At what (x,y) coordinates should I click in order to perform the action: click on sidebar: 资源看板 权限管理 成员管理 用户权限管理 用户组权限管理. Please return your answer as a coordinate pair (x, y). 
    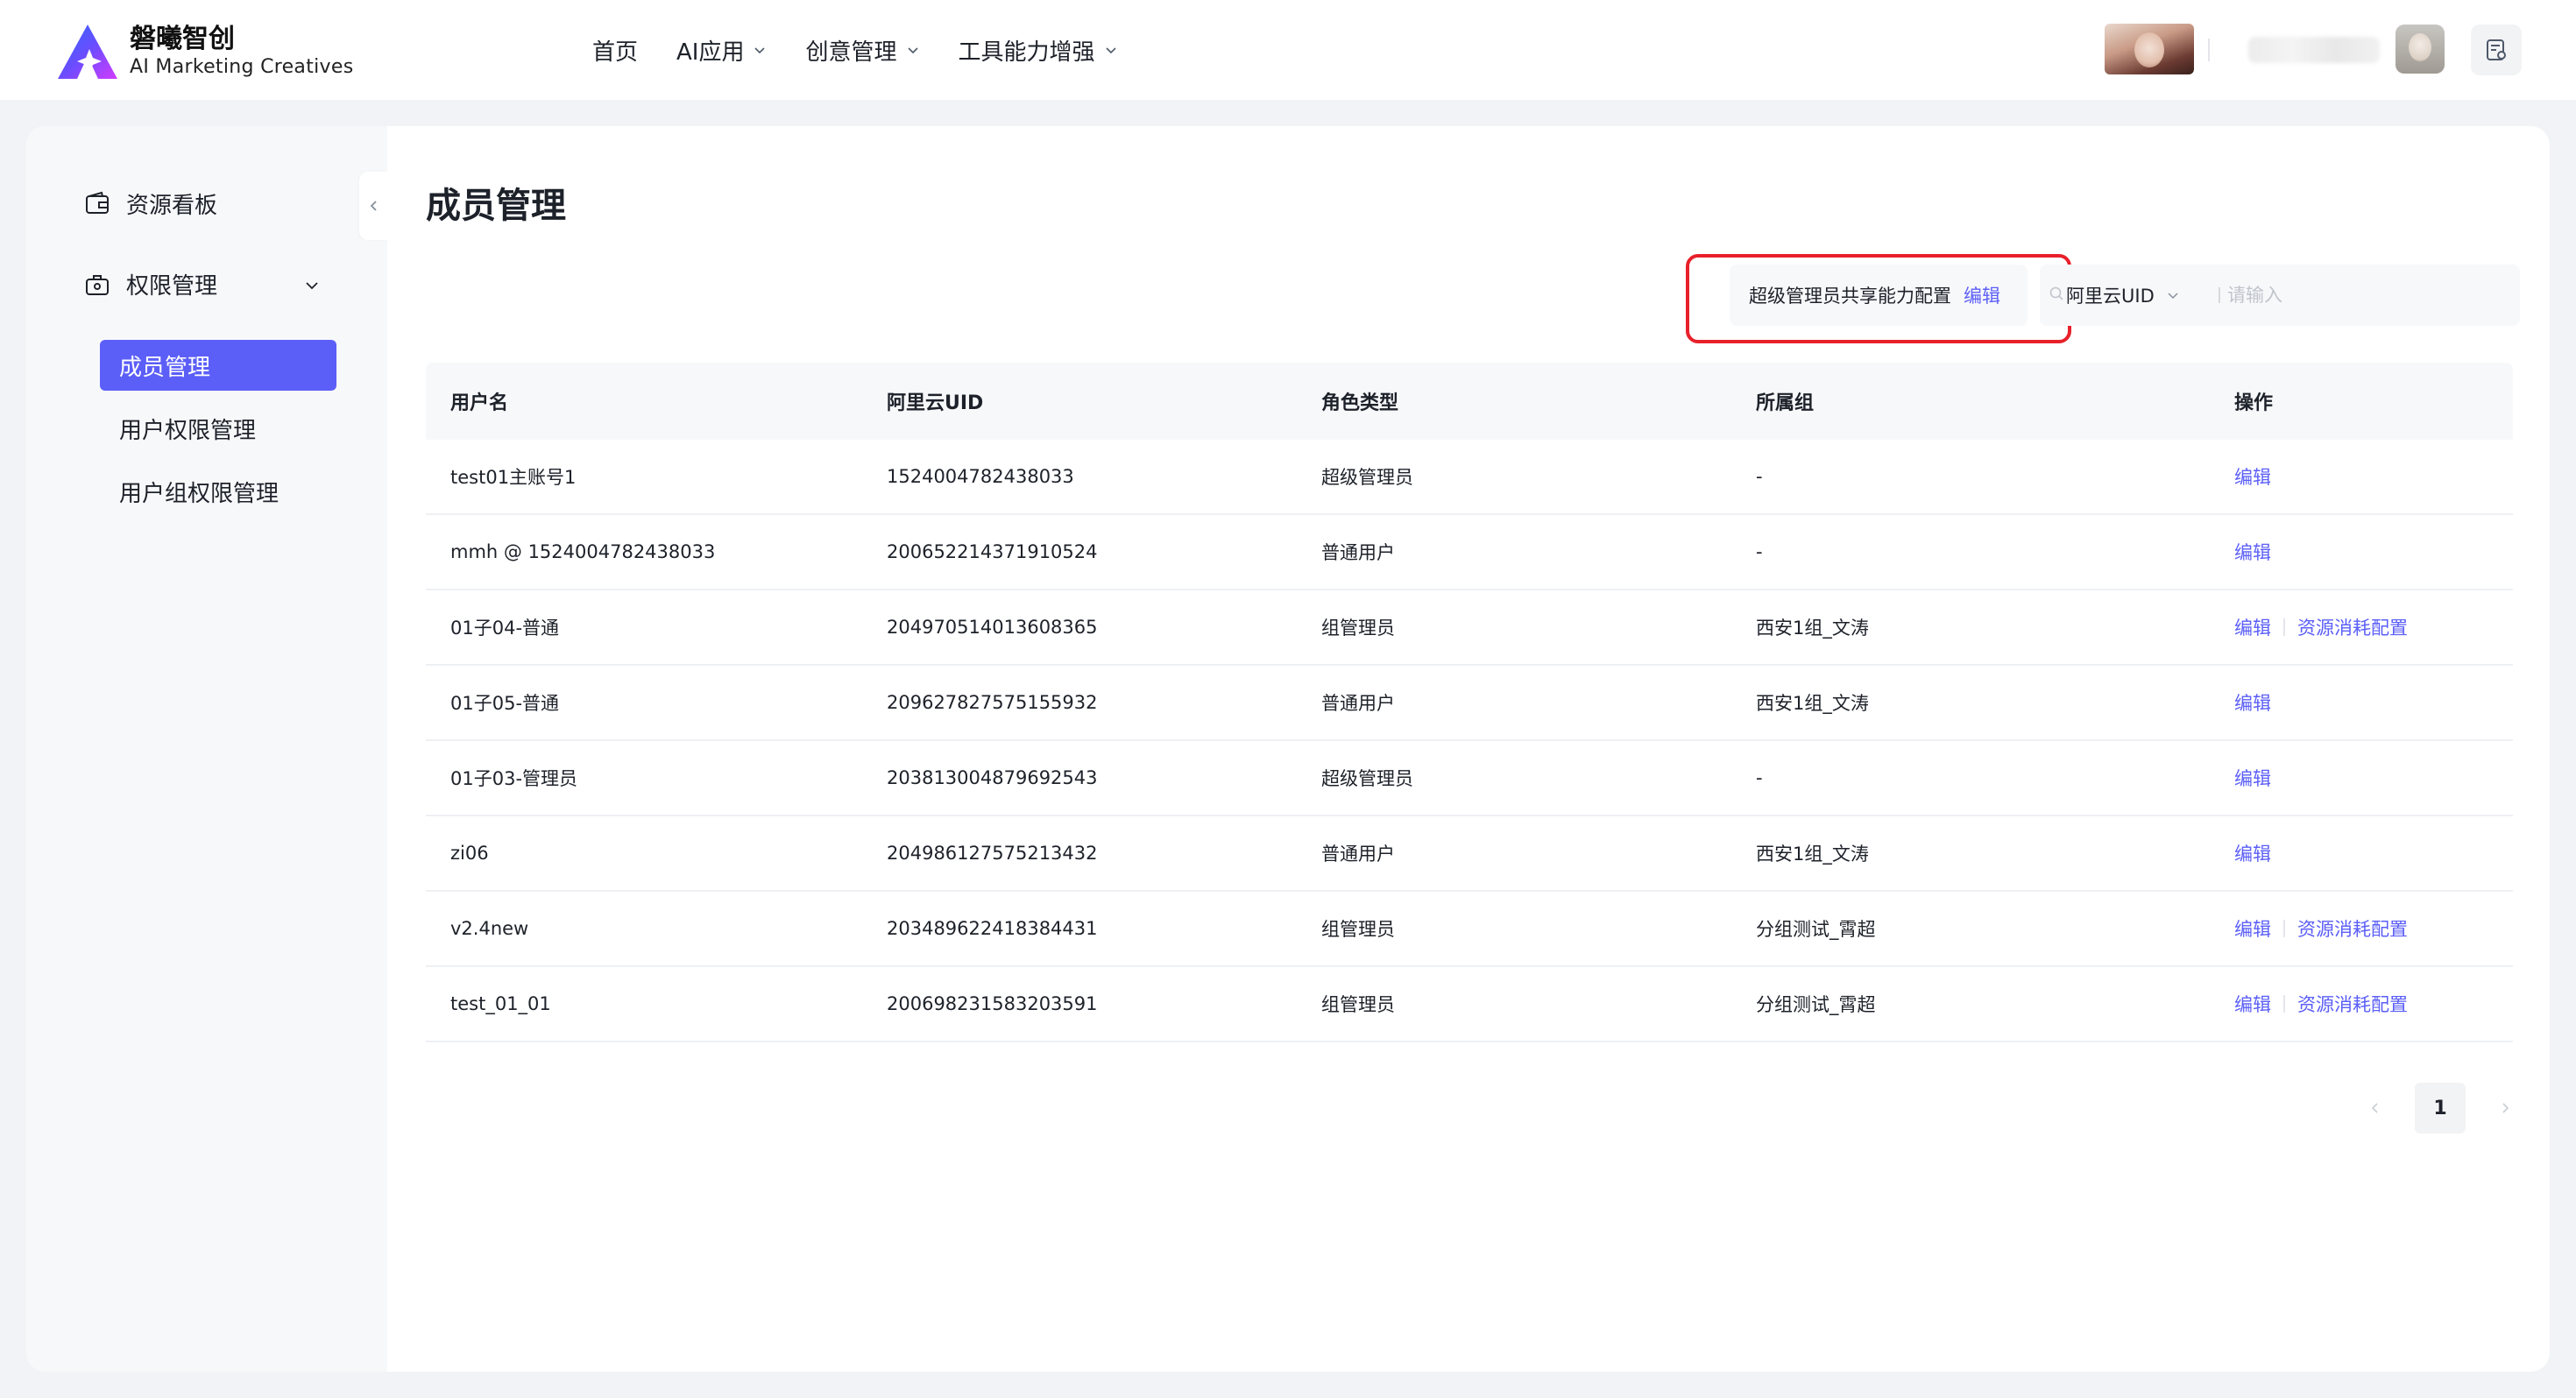
    Looking at the image, I should click on (207, 749).